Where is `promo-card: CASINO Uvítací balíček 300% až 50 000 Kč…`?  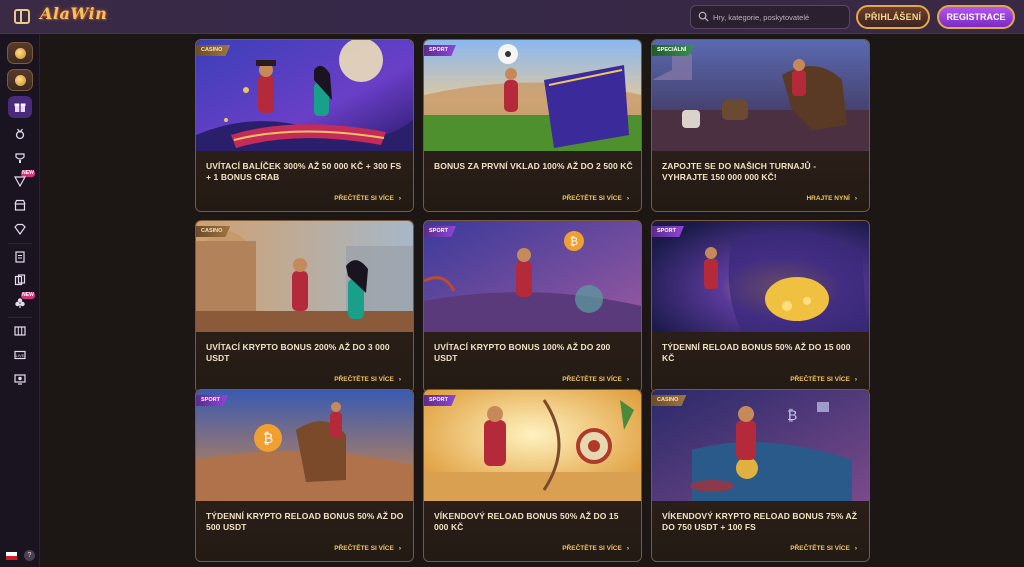 promo-card: CASINO Uvítací balíček 300% až 50 000 Kč… is located at coordinates (304, 125).